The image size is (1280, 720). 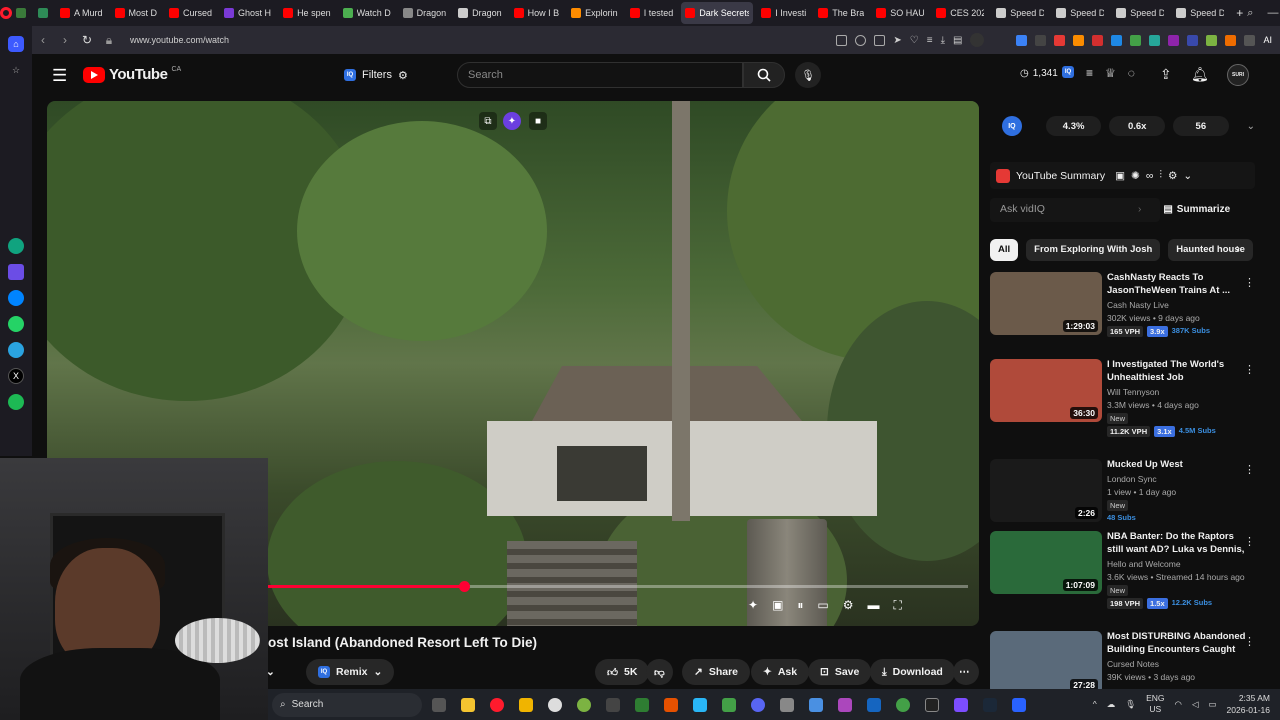 What do you see at coordinates (652, 13) in the screenshot?
I see `browser-tab: I tested` at bounding box center [652, 13].